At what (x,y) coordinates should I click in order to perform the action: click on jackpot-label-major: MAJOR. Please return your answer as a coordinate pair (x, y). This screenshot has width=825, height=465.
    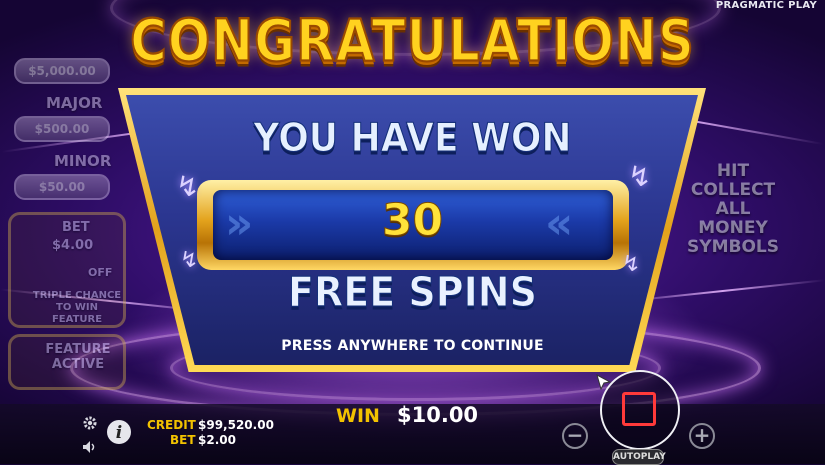
    Looking at the image, I should click on (74, 103).